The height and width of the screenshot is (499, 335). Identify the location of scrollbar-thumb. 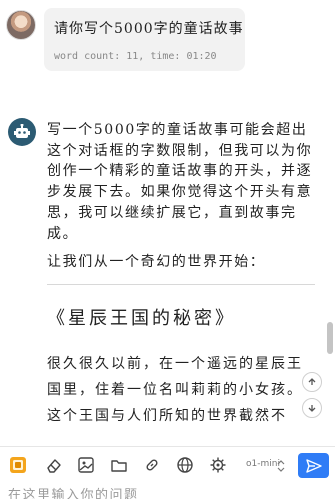
(330, 338).